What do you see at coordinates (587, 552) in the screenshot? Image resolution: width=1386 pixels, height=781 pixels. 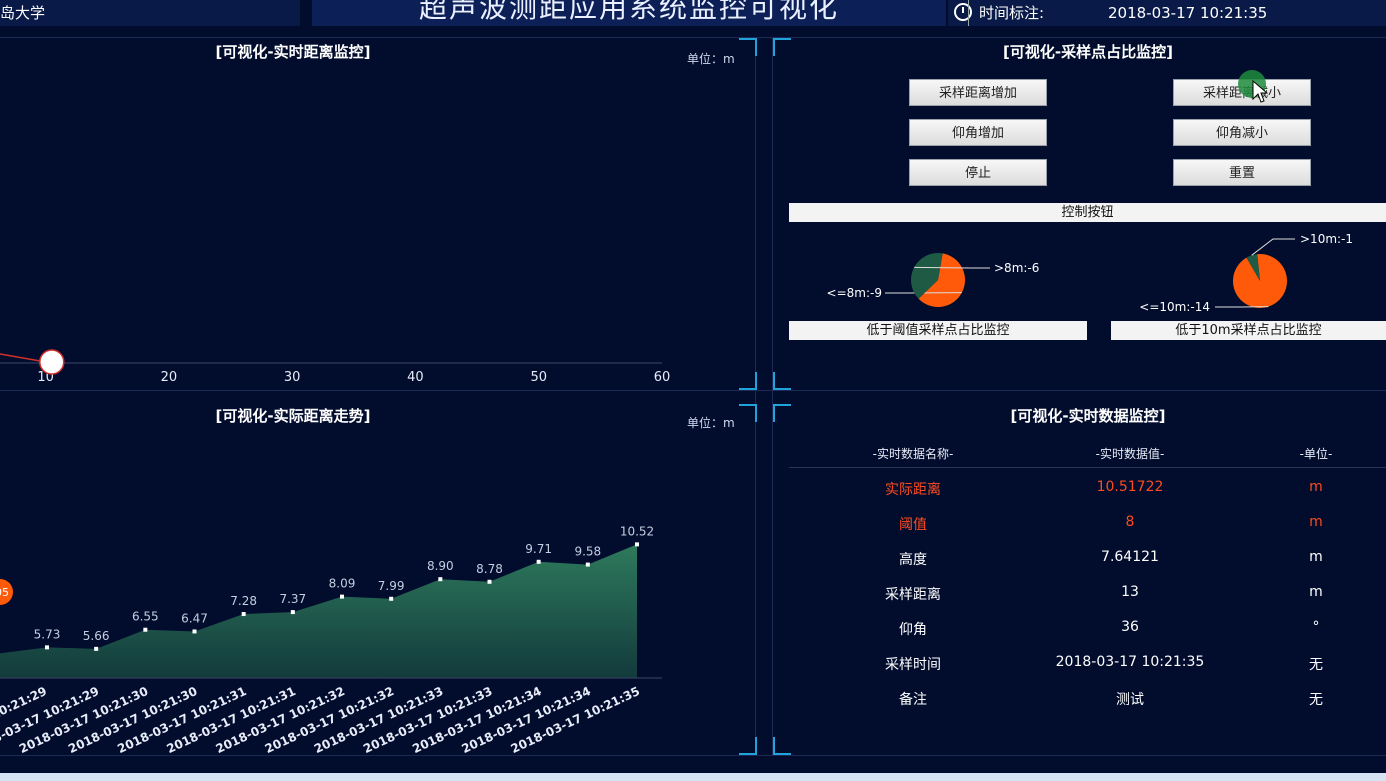 I see `trend-value-label: 9.58` at bounding box center [587, 552].